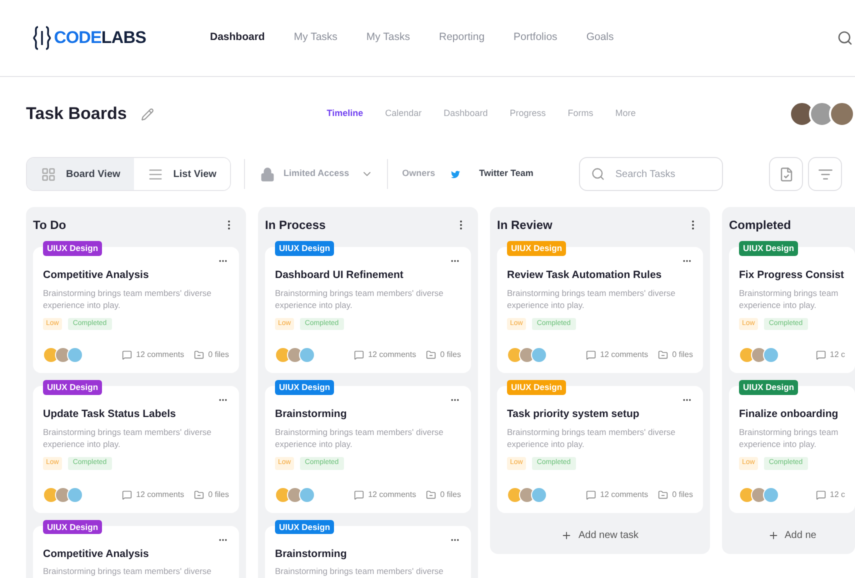 The image size is (855, 578). What do you see at coordinates (789, 414) in the screenshot?
I see `card-title: Finalize onboarding` at bounding box center [789, 414].